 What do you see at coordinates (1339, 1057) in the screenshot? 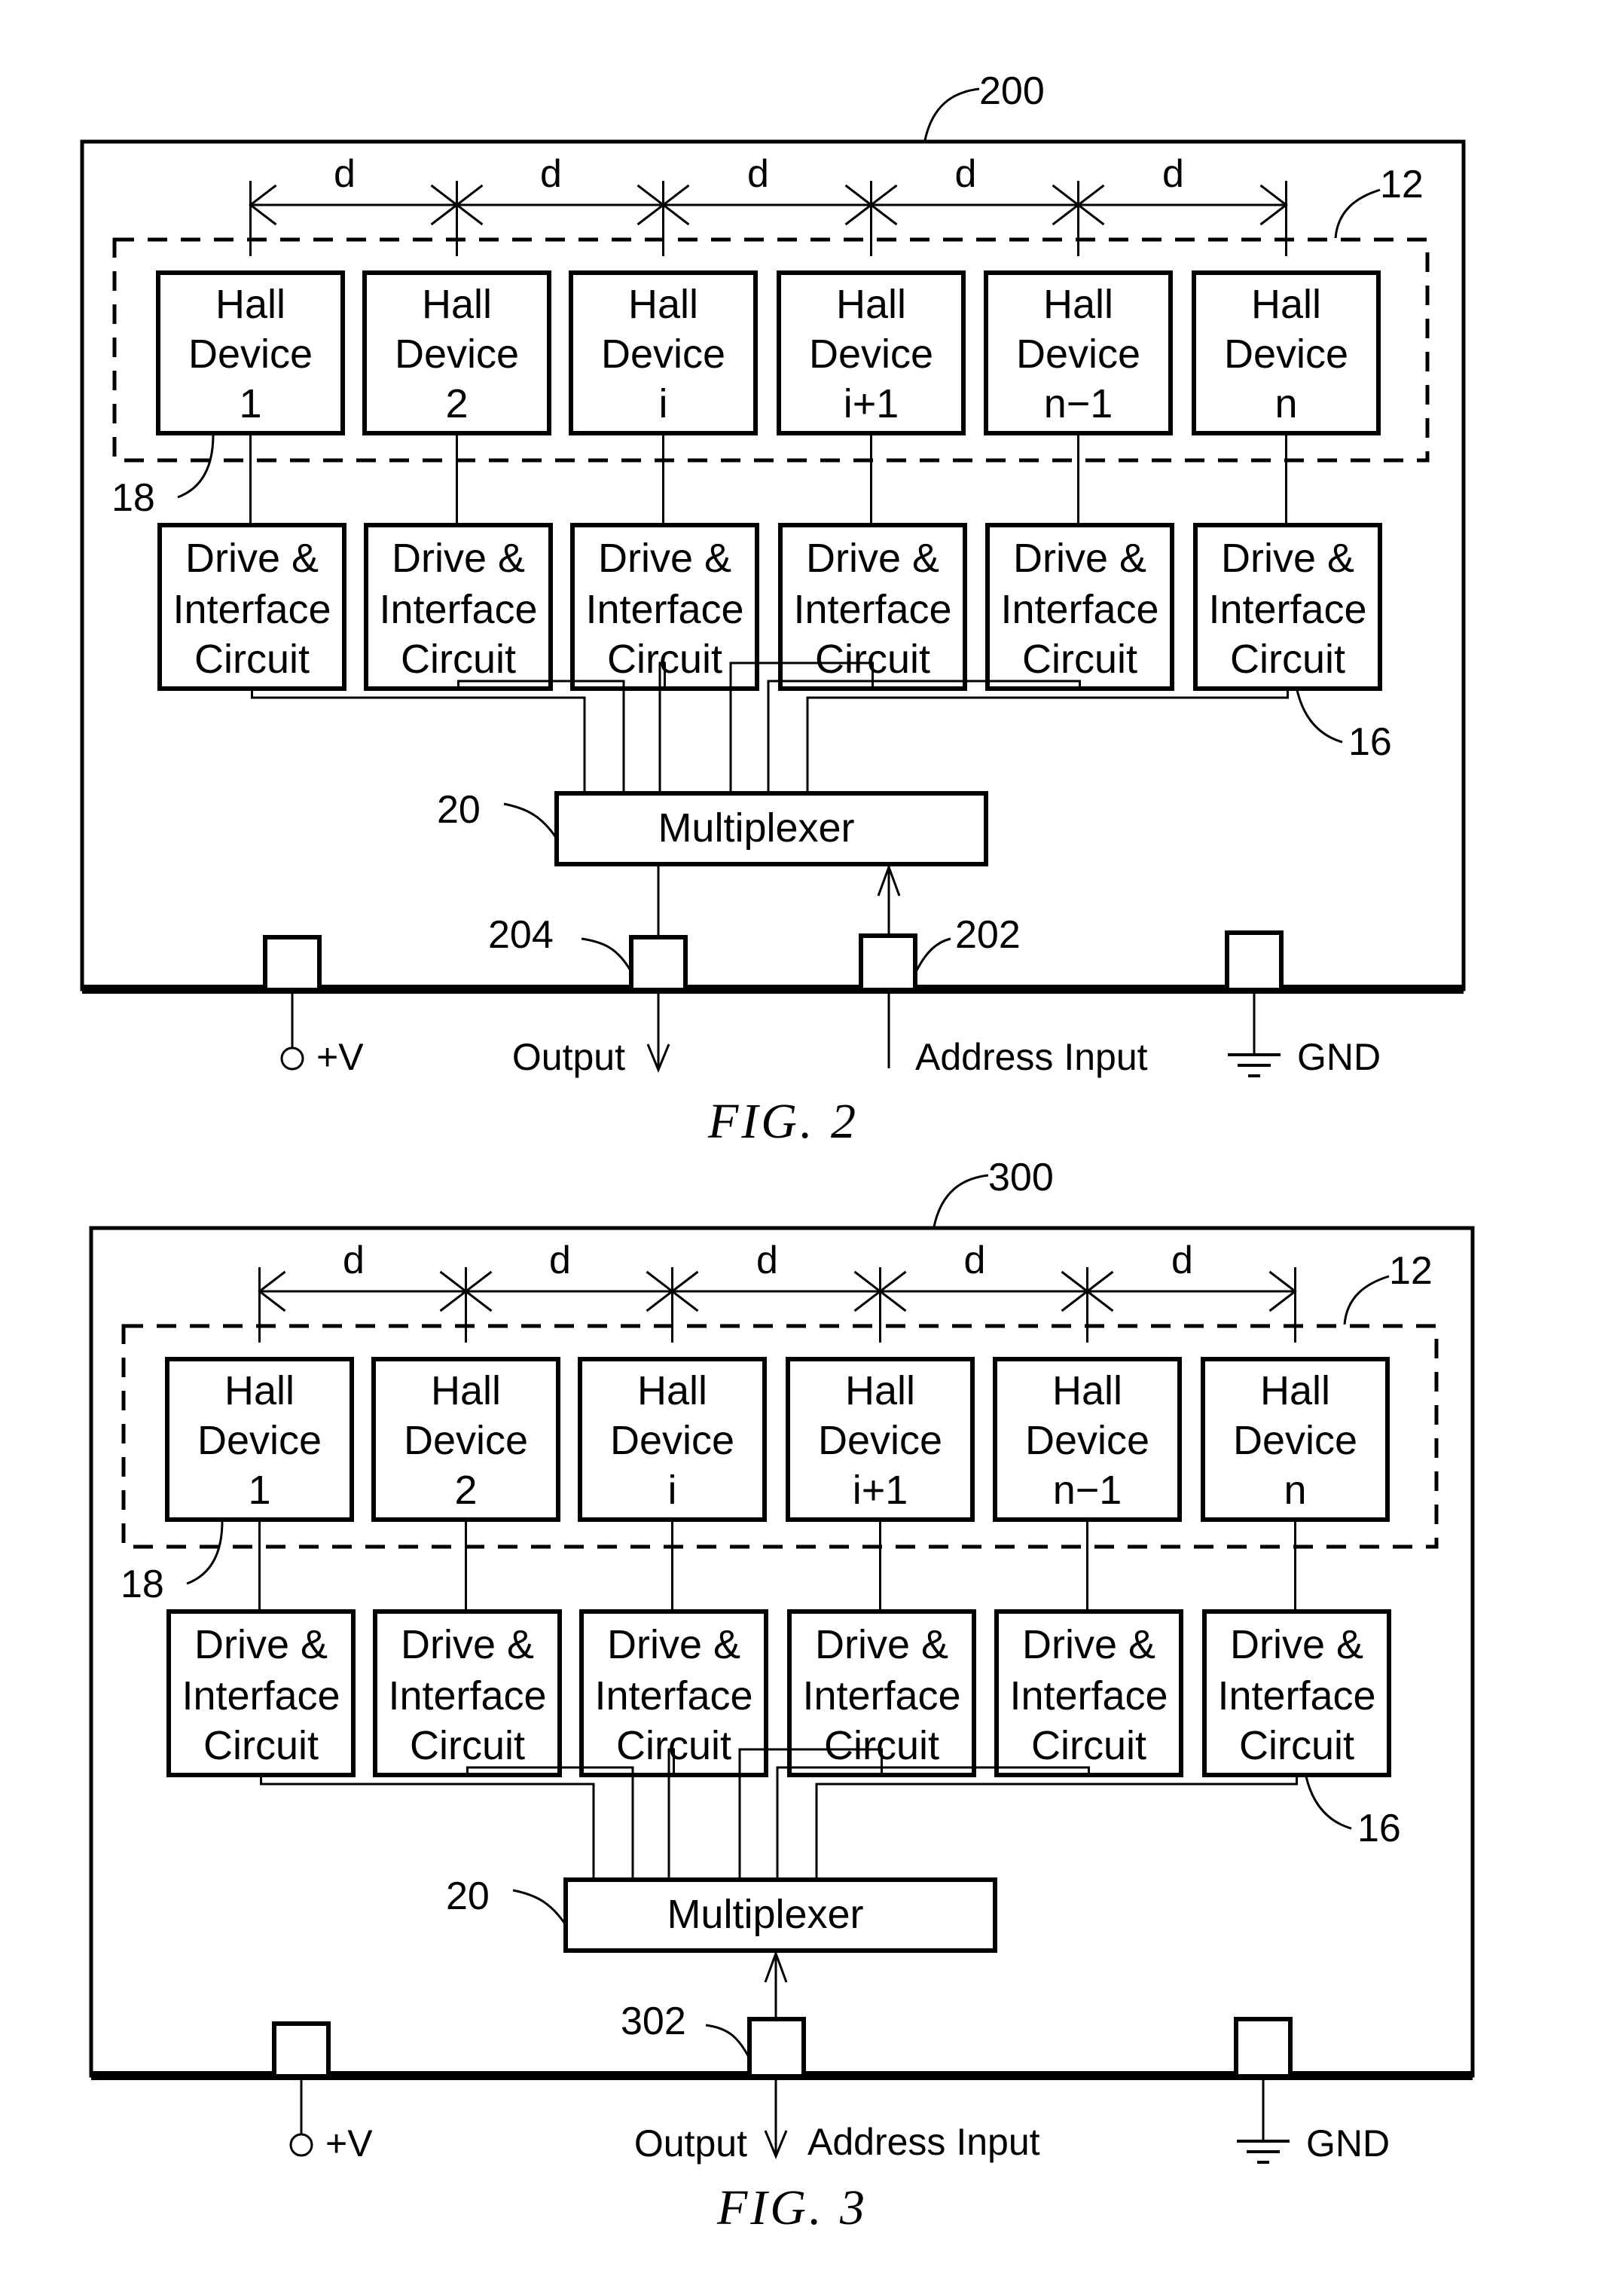
I see `ground-label: GND` at bounding box center [1339, 1057].